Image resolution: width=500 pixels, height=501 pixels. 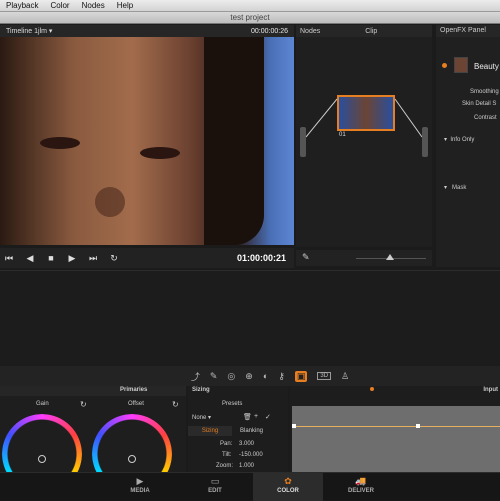 What do you see at coordinates (136, 404) in the screenshot?
I see `offset-label: Offset` at bounding box center [136, 404].